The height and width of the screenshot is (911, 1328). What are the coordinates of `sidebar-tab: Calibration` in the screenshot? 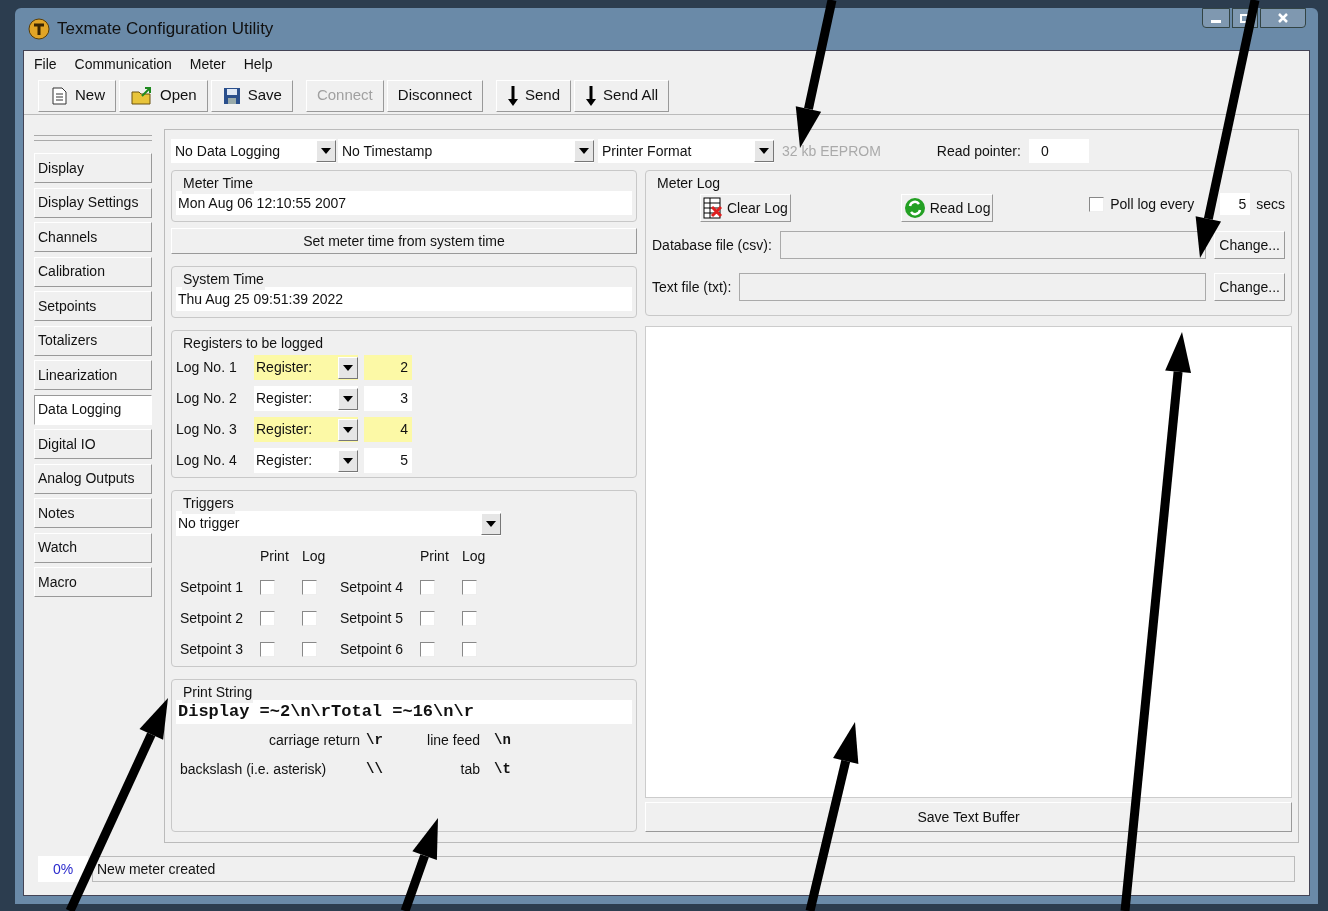 It's located at (93, 271).